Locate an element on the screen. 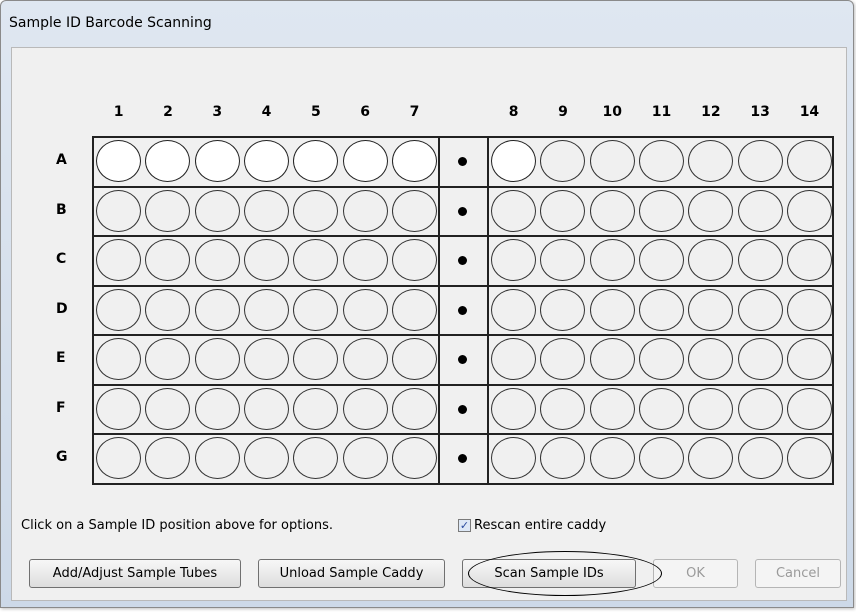 The width and height of the screenshot is (856, 612). sample-position-E12 is located at coordinates (711, 359).